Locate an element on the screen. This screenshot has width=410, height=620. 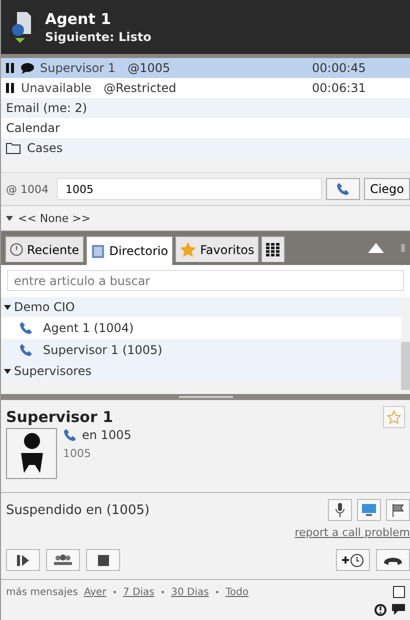
microphone-icon is located at coordinates (340, 510).